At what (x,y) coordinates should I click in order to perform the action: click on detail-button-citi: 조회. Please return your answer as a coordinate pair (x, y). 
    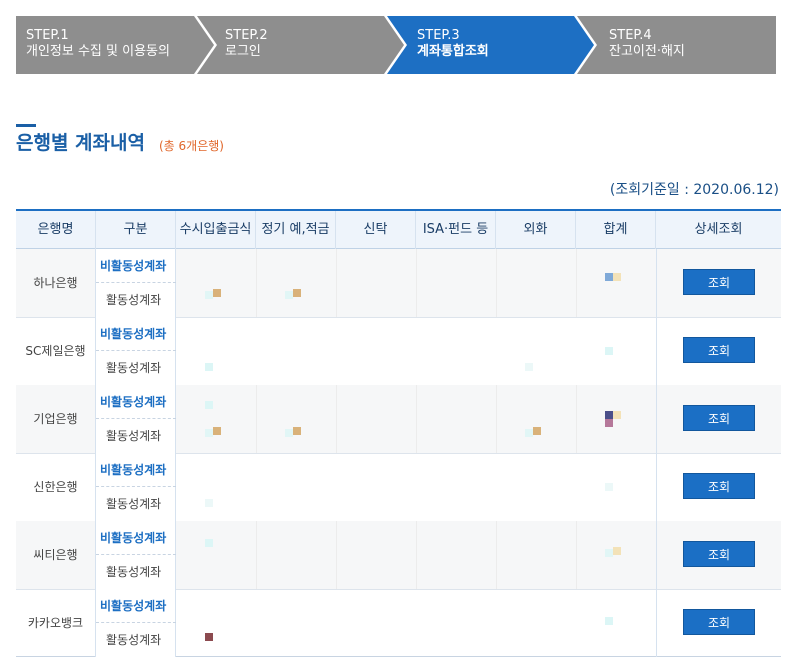
    Looking at the image, I should click on (719, 554).